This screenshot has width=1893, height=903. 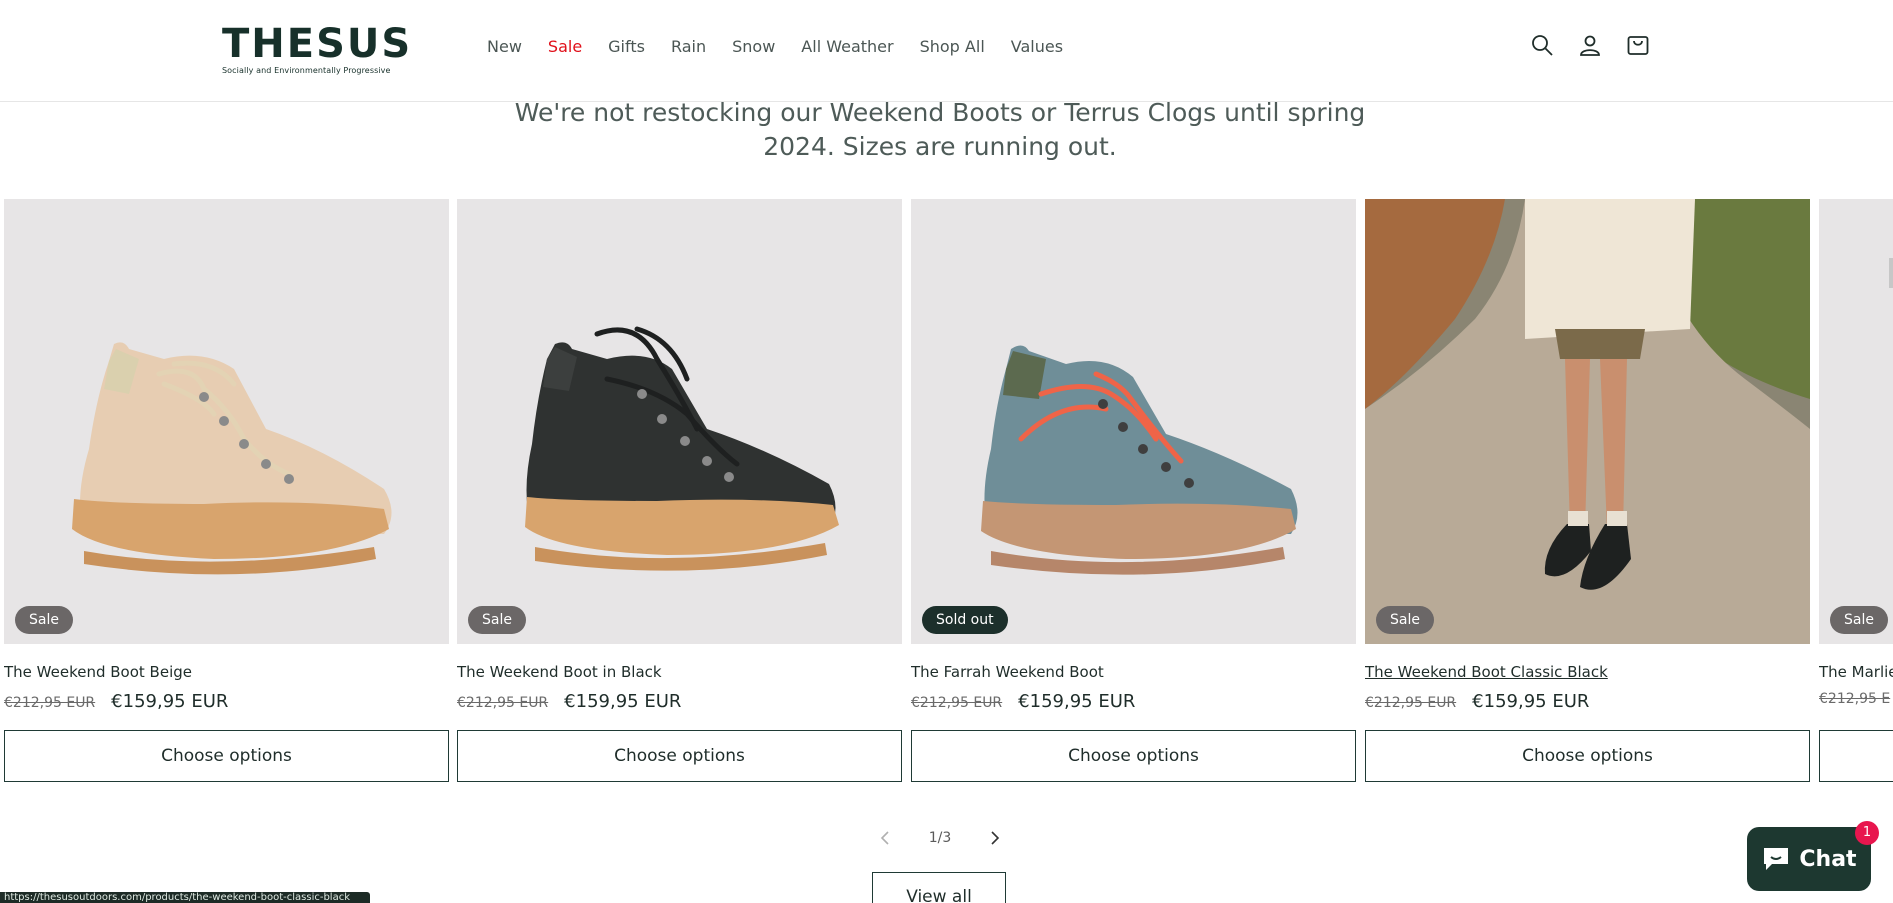 I want to click on product-card: Sale The Marlie €212,95 E, so click(x=1856, y=490).